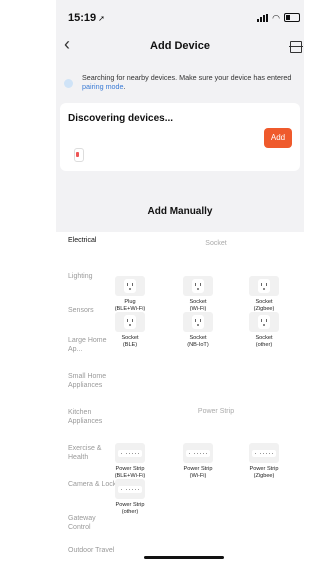  Describe the element at coordinates (278, 138) in the screenshot. I see `add-button: Add` at that location.